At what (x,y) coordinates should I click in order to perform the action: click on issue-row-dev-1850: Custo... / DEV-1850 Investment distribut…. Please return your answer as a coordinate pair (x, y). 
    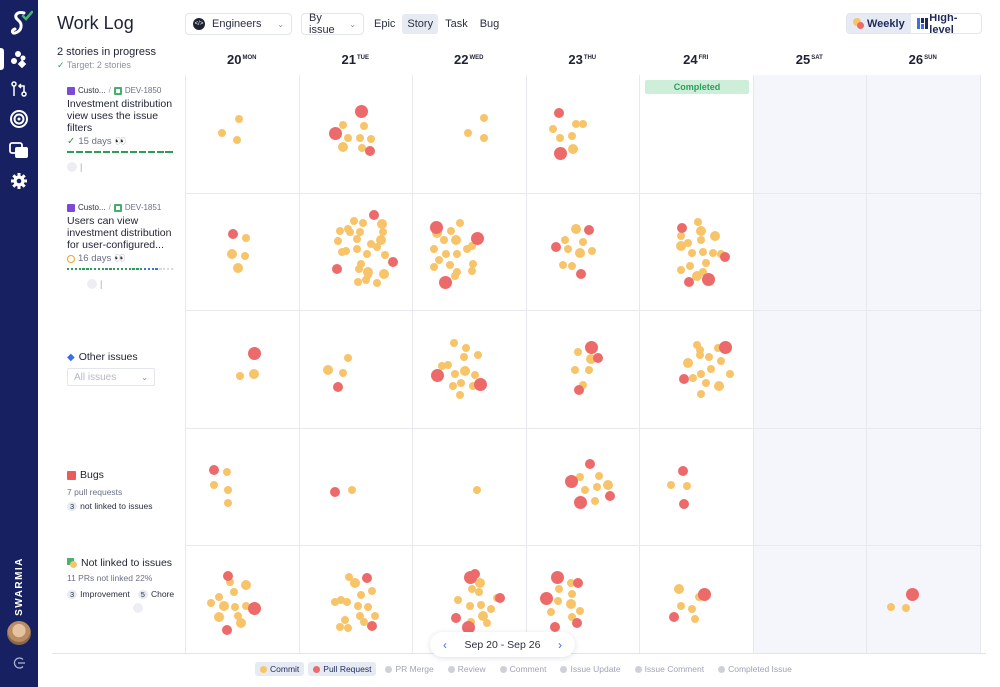
    Looking at the image, I should click on (122, 129).